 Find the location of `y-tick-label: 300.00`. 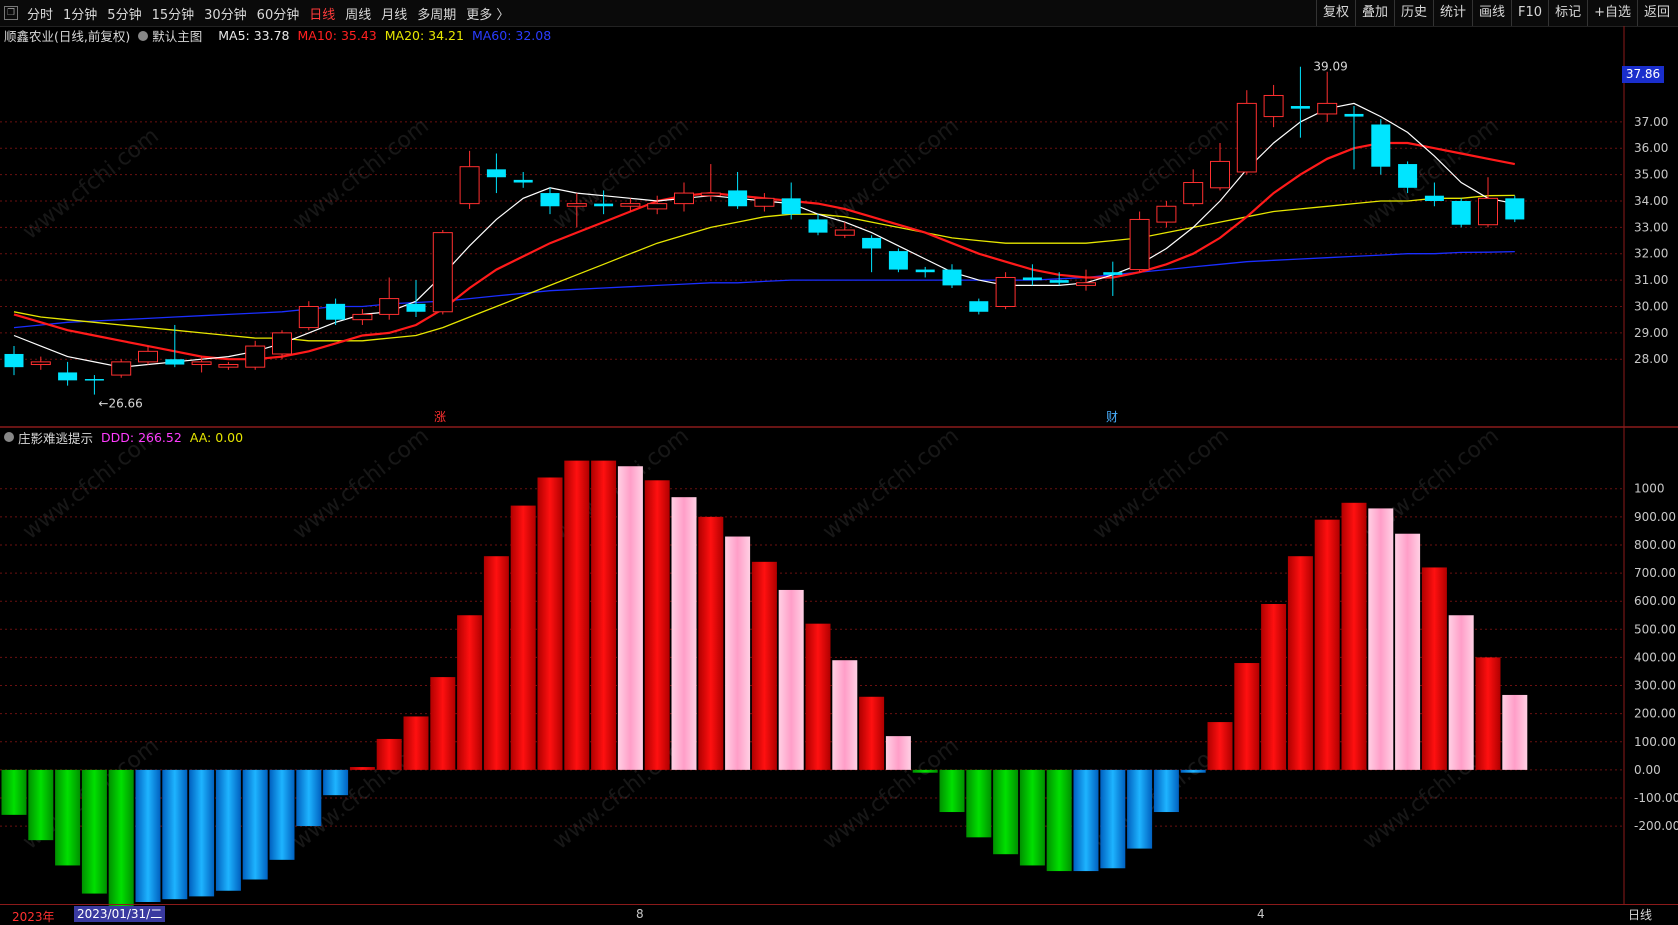

y-tick-label: 300.00 is located at coordinates (1655, 686).